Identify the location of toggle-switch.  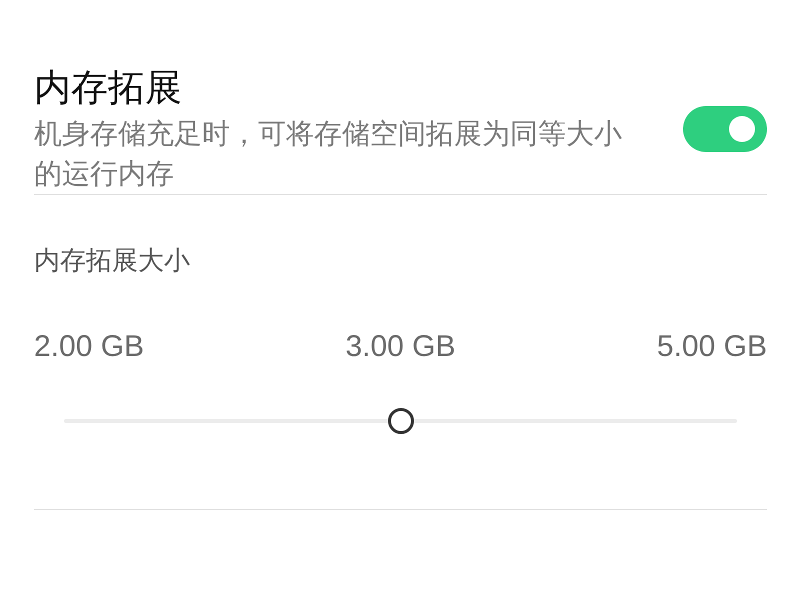
(725, 129).